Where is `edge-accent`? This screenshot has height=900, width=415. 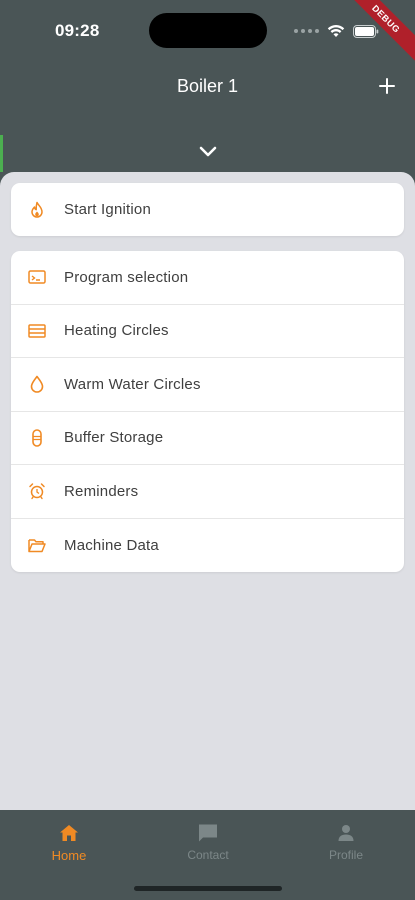 edge-accent is located at coordinates (1, 153).